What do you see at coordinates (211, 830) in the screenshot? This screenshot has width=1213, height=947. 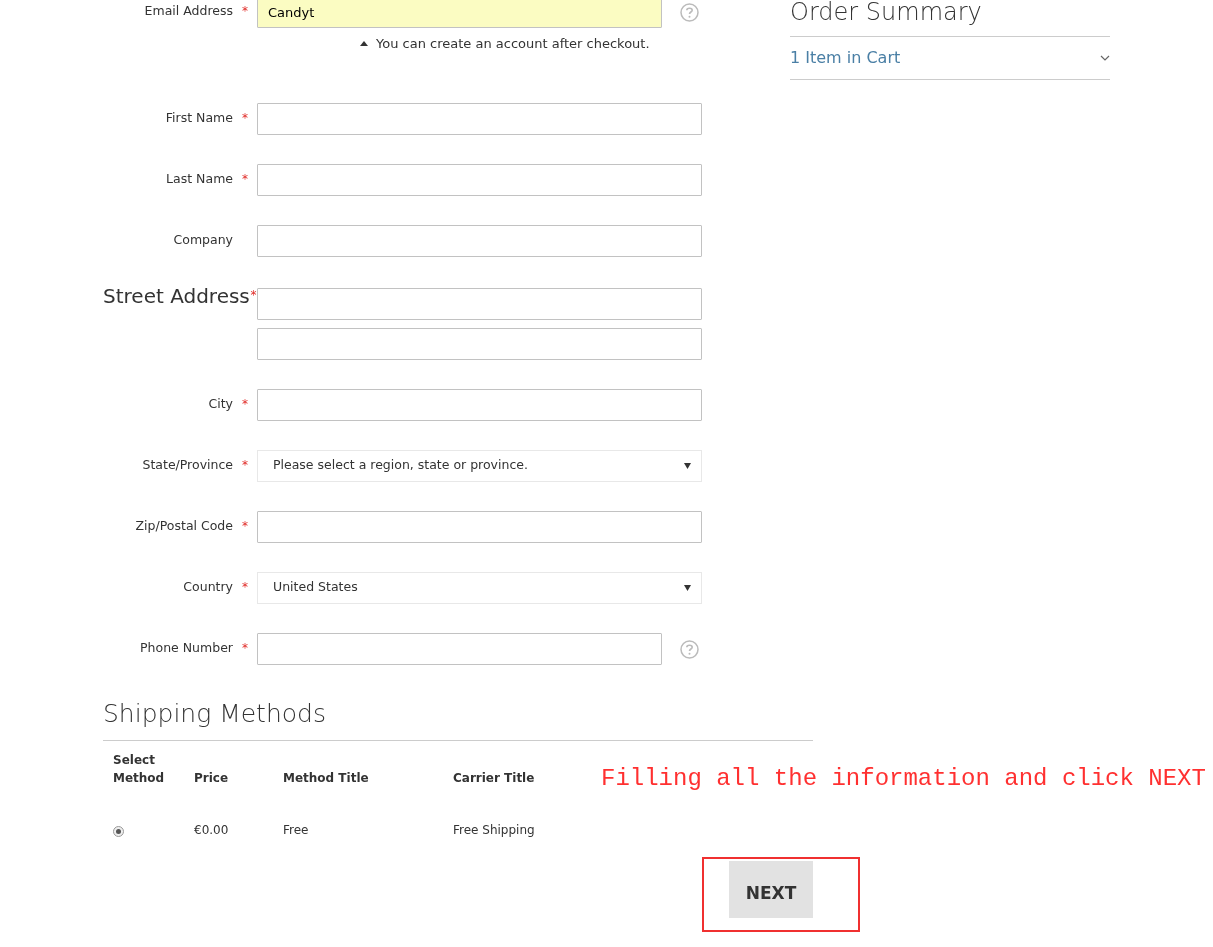 I see `table-cell-text: €0.00` at bounding box center [211, 830].